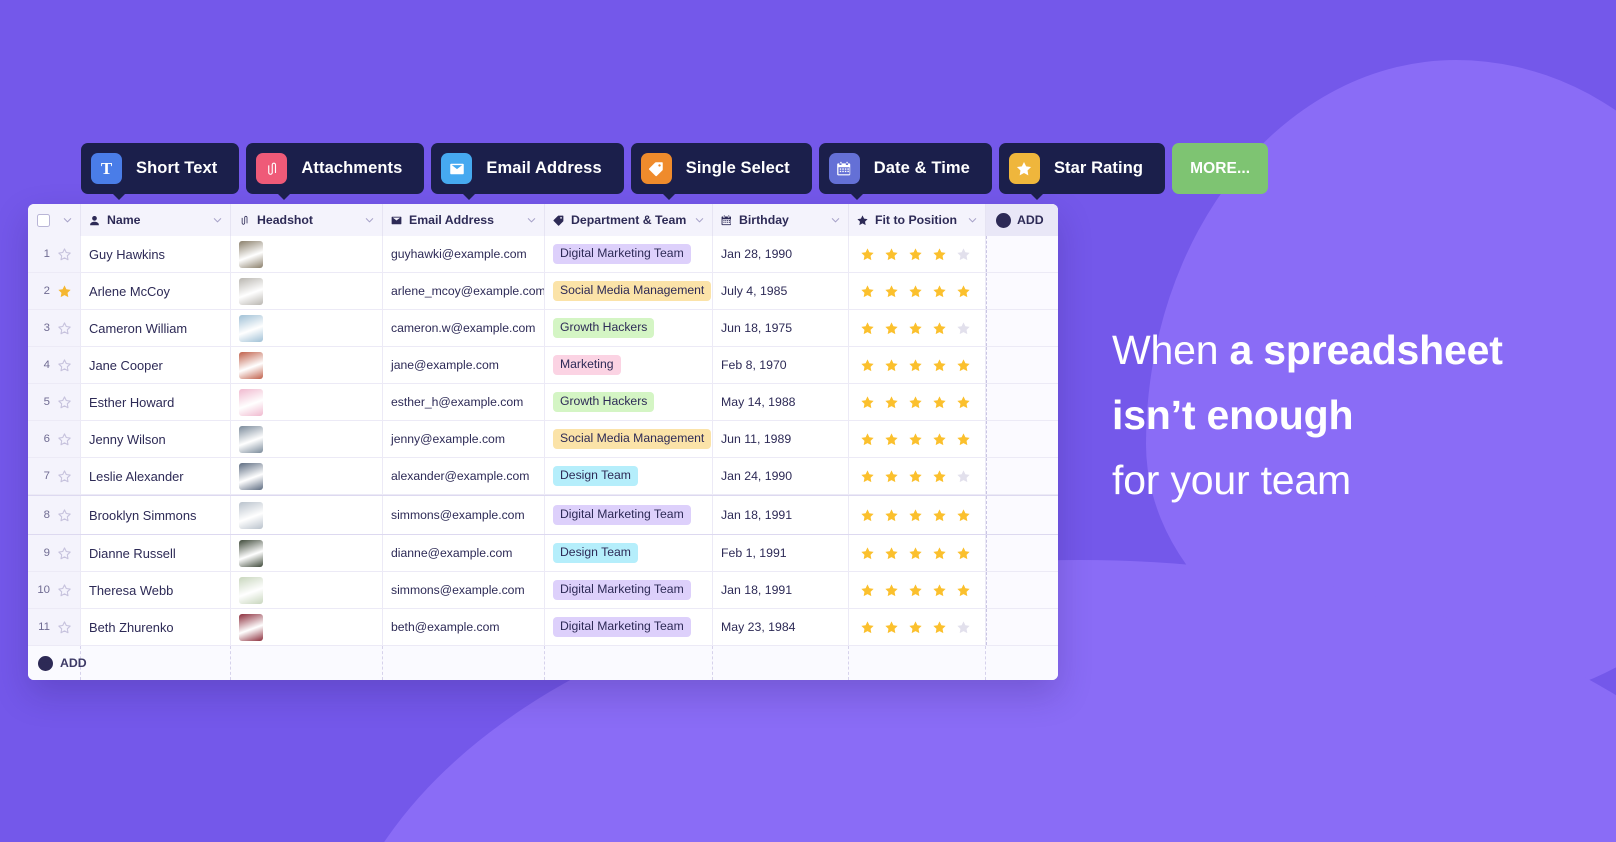 The height and width of the screenshot is (842, 1616). What do you see at coordinates (156, 476) in the screenshot?
I see `cell-name: Leslie Alexander` at bounding box center [156, 476].